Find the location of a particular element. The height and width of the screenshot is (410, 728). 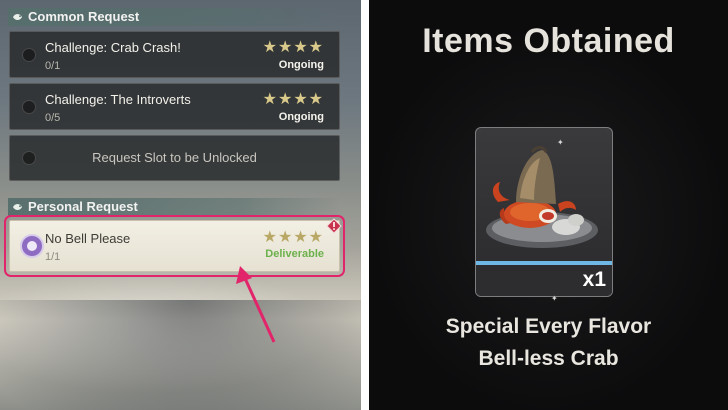

crab-dish-icon is located at coordinates (542, 197).